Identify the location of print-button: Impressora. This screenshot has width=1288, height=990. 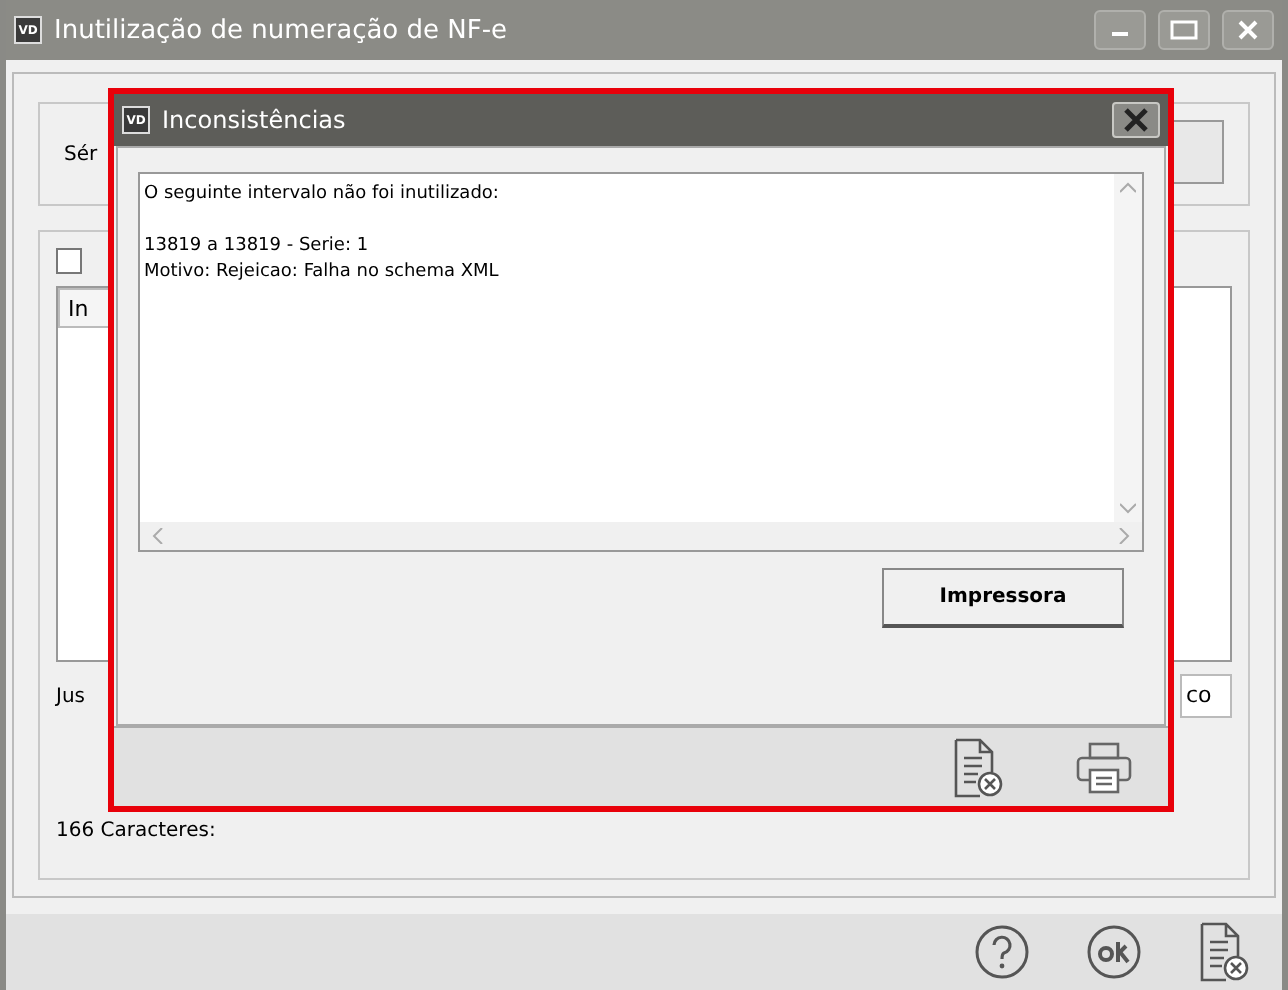
(1003, 598).